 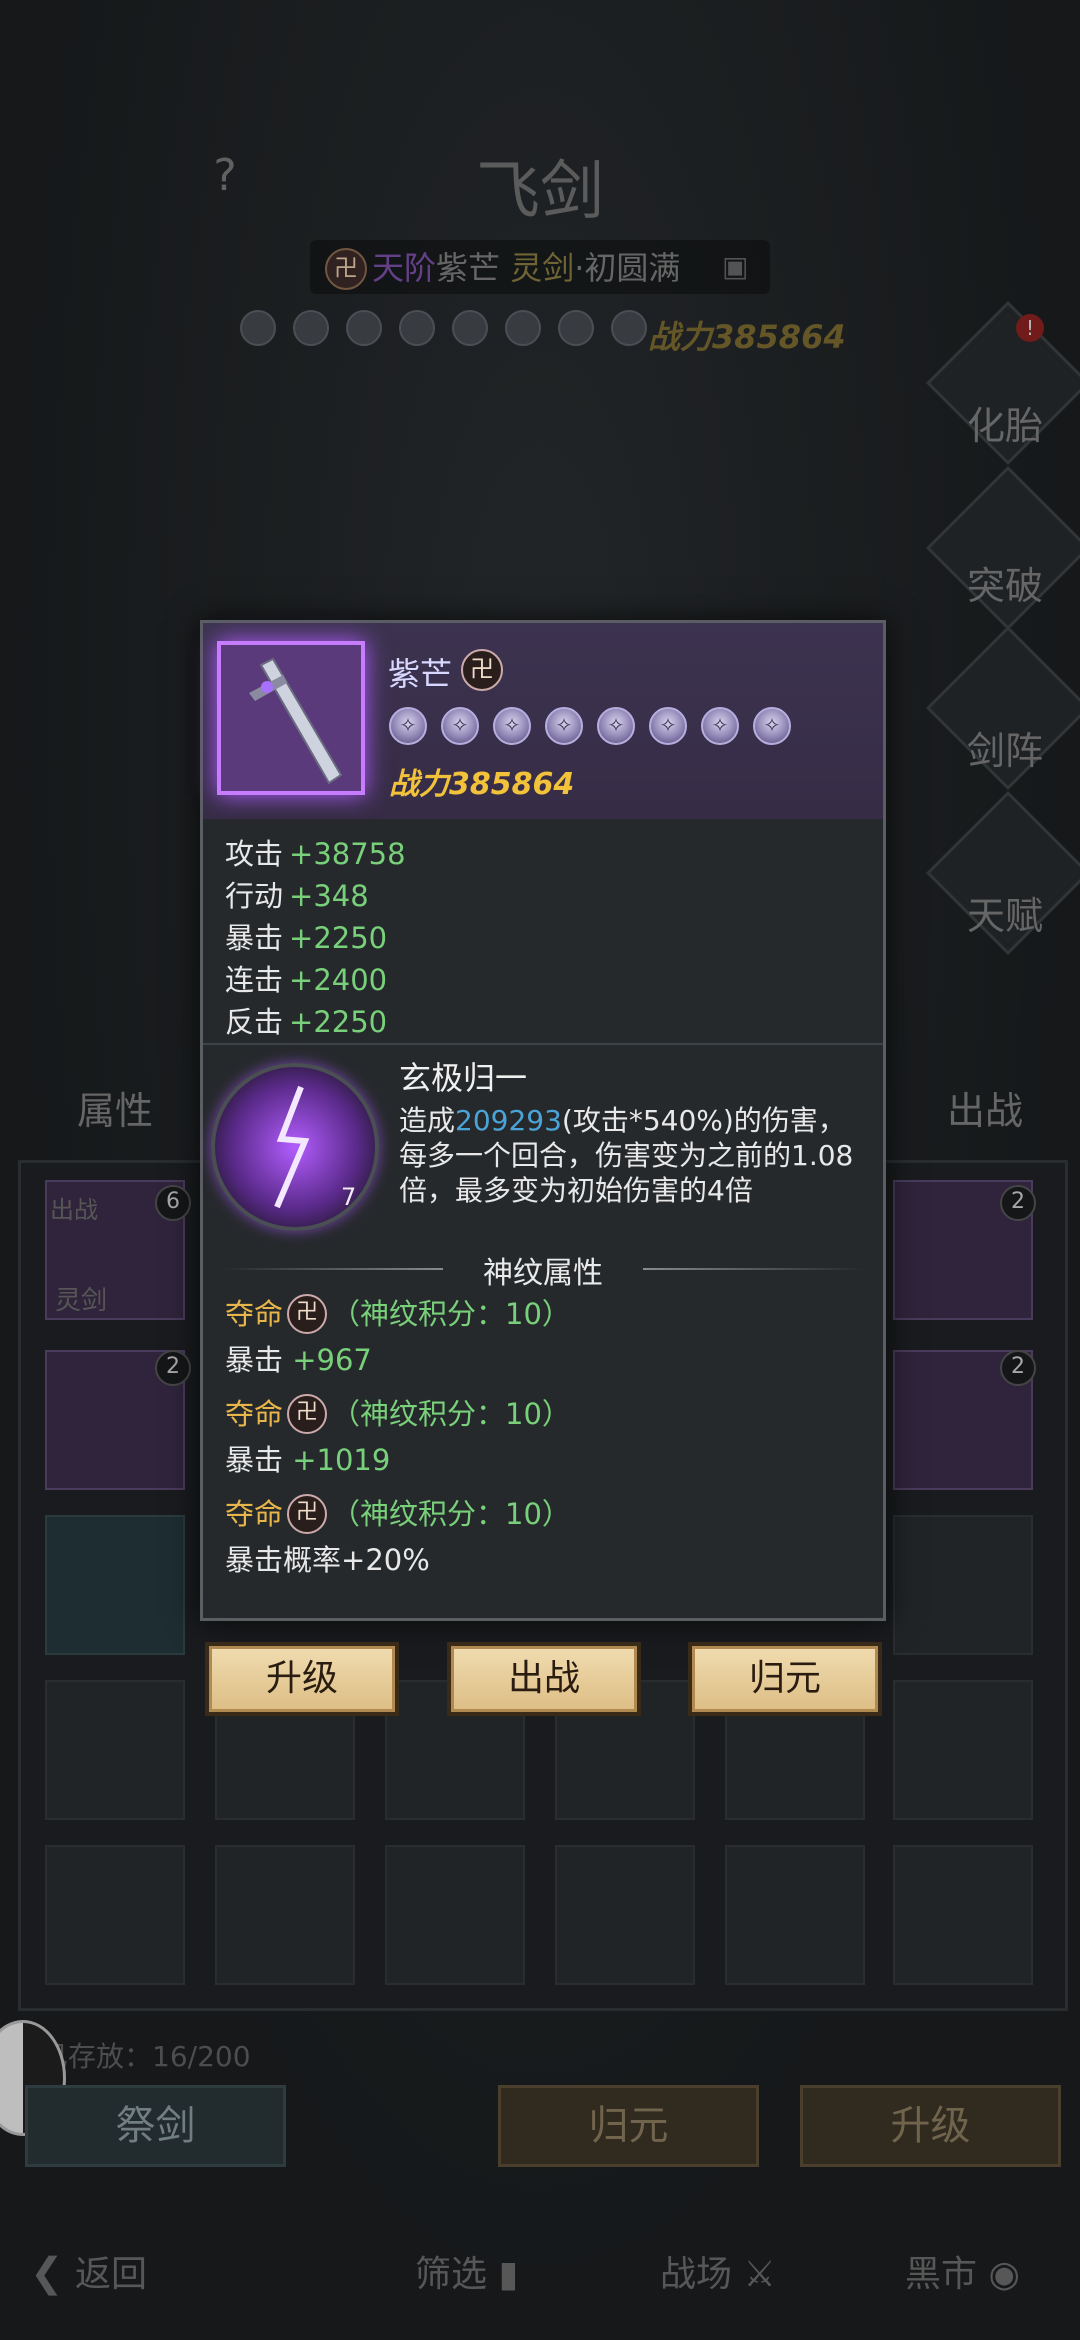 What do you see at coordinates (254, 938) in the screenshot?
I see `stat-name: 暴击` at bounding box center [254, 938].